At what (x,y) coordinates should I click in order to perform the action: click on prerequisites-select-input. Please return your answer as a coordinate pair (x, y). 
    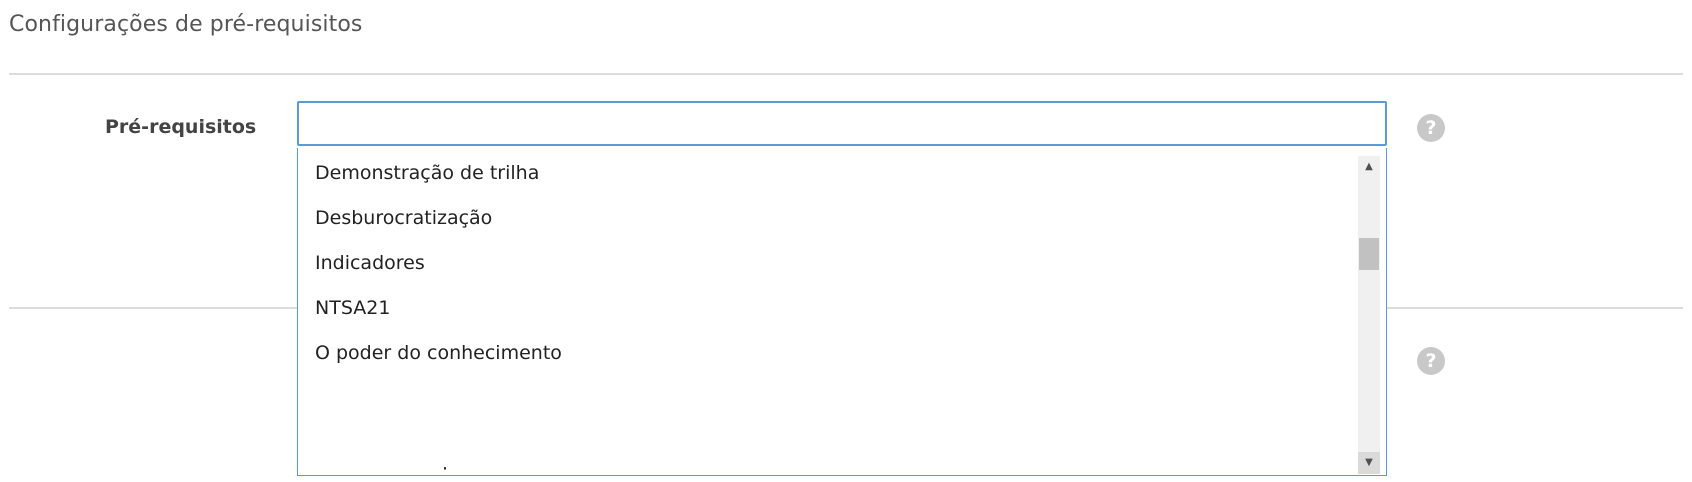
    Looking at the image, I should click on (842, 123).